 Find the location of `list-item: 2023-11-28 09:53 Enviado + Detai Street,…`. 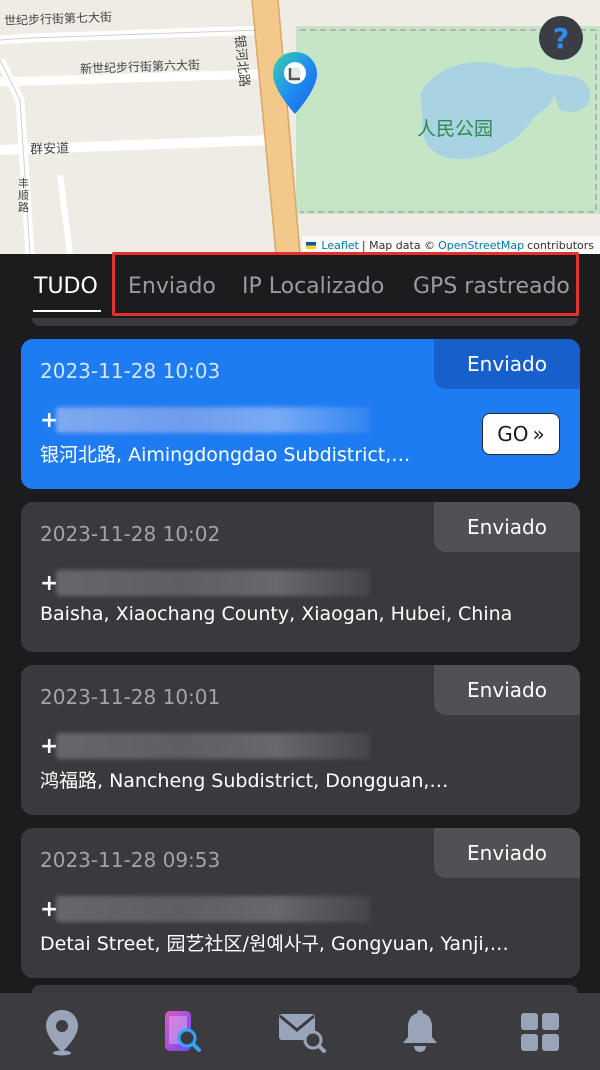

list-item: 2023-11-28 09:53 Enviado + Detai Street,… is located at coordinates (300, 903).